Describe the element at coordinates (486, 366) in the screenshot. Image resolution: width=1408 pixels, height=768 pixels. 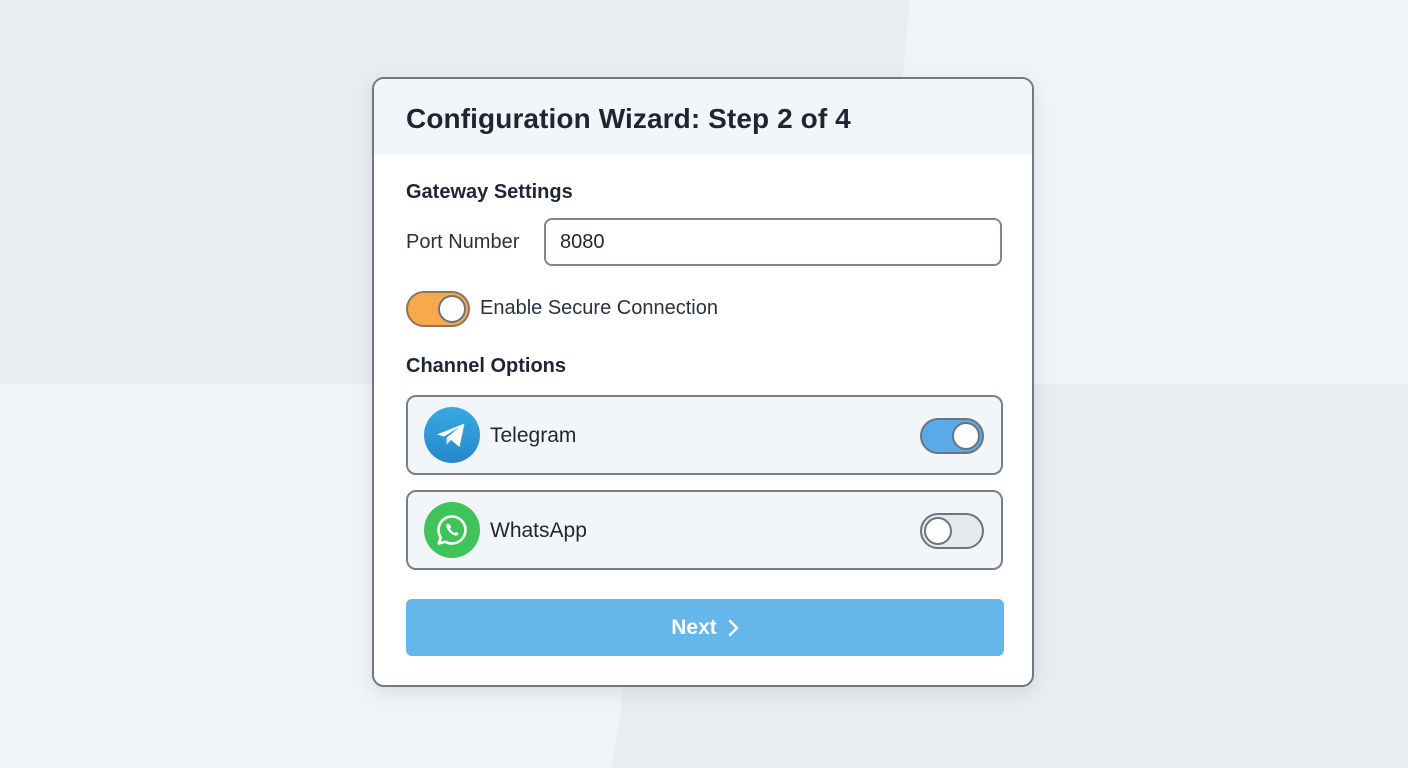
I see `channel-options-heading: Channel Options` at that location.